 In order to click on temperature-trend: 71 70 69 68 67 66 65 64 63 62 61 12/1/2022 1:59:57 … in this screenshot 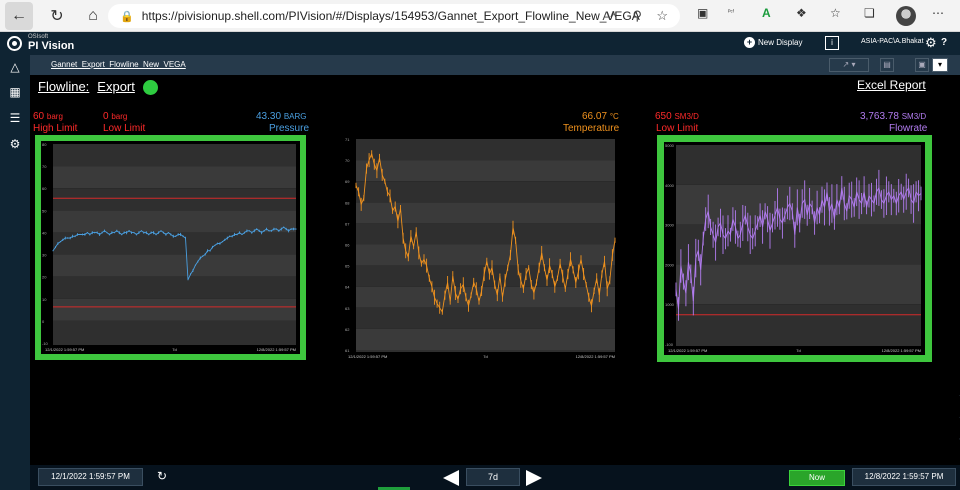, I will do `click(481, 248)`.